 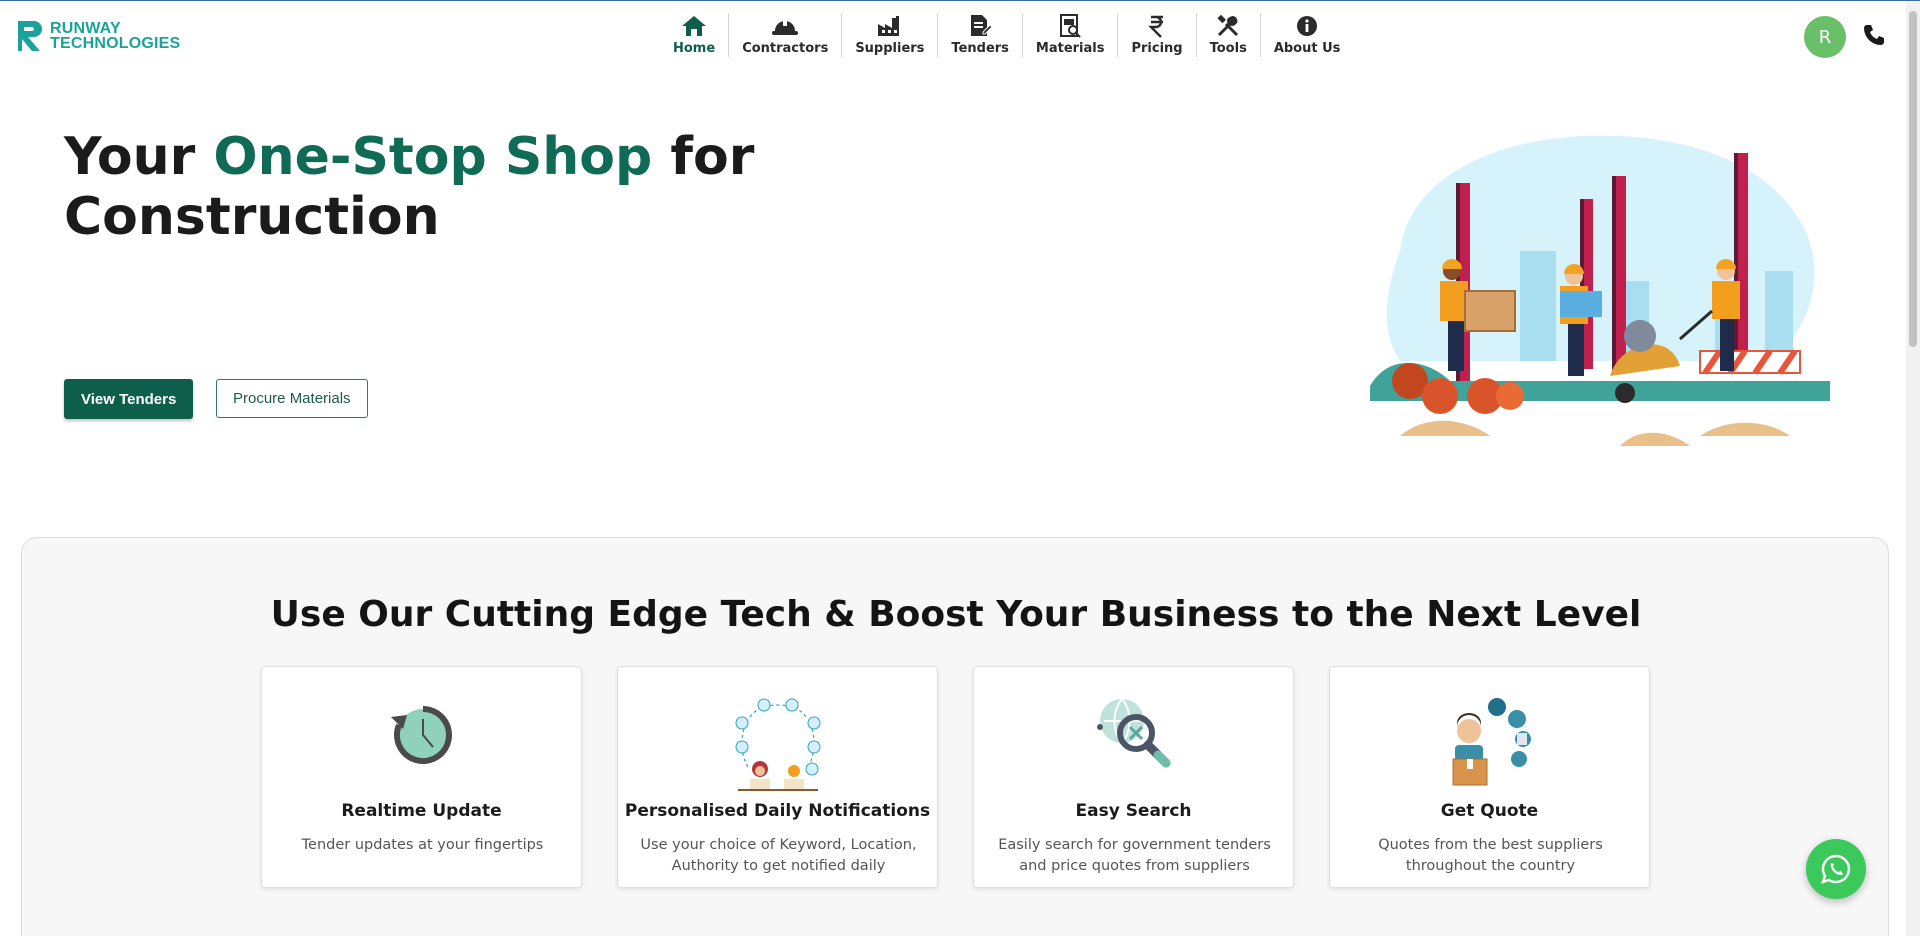 I want to click on brand-line-2: TECHNOLOGIES, so click(x=115, y=43).